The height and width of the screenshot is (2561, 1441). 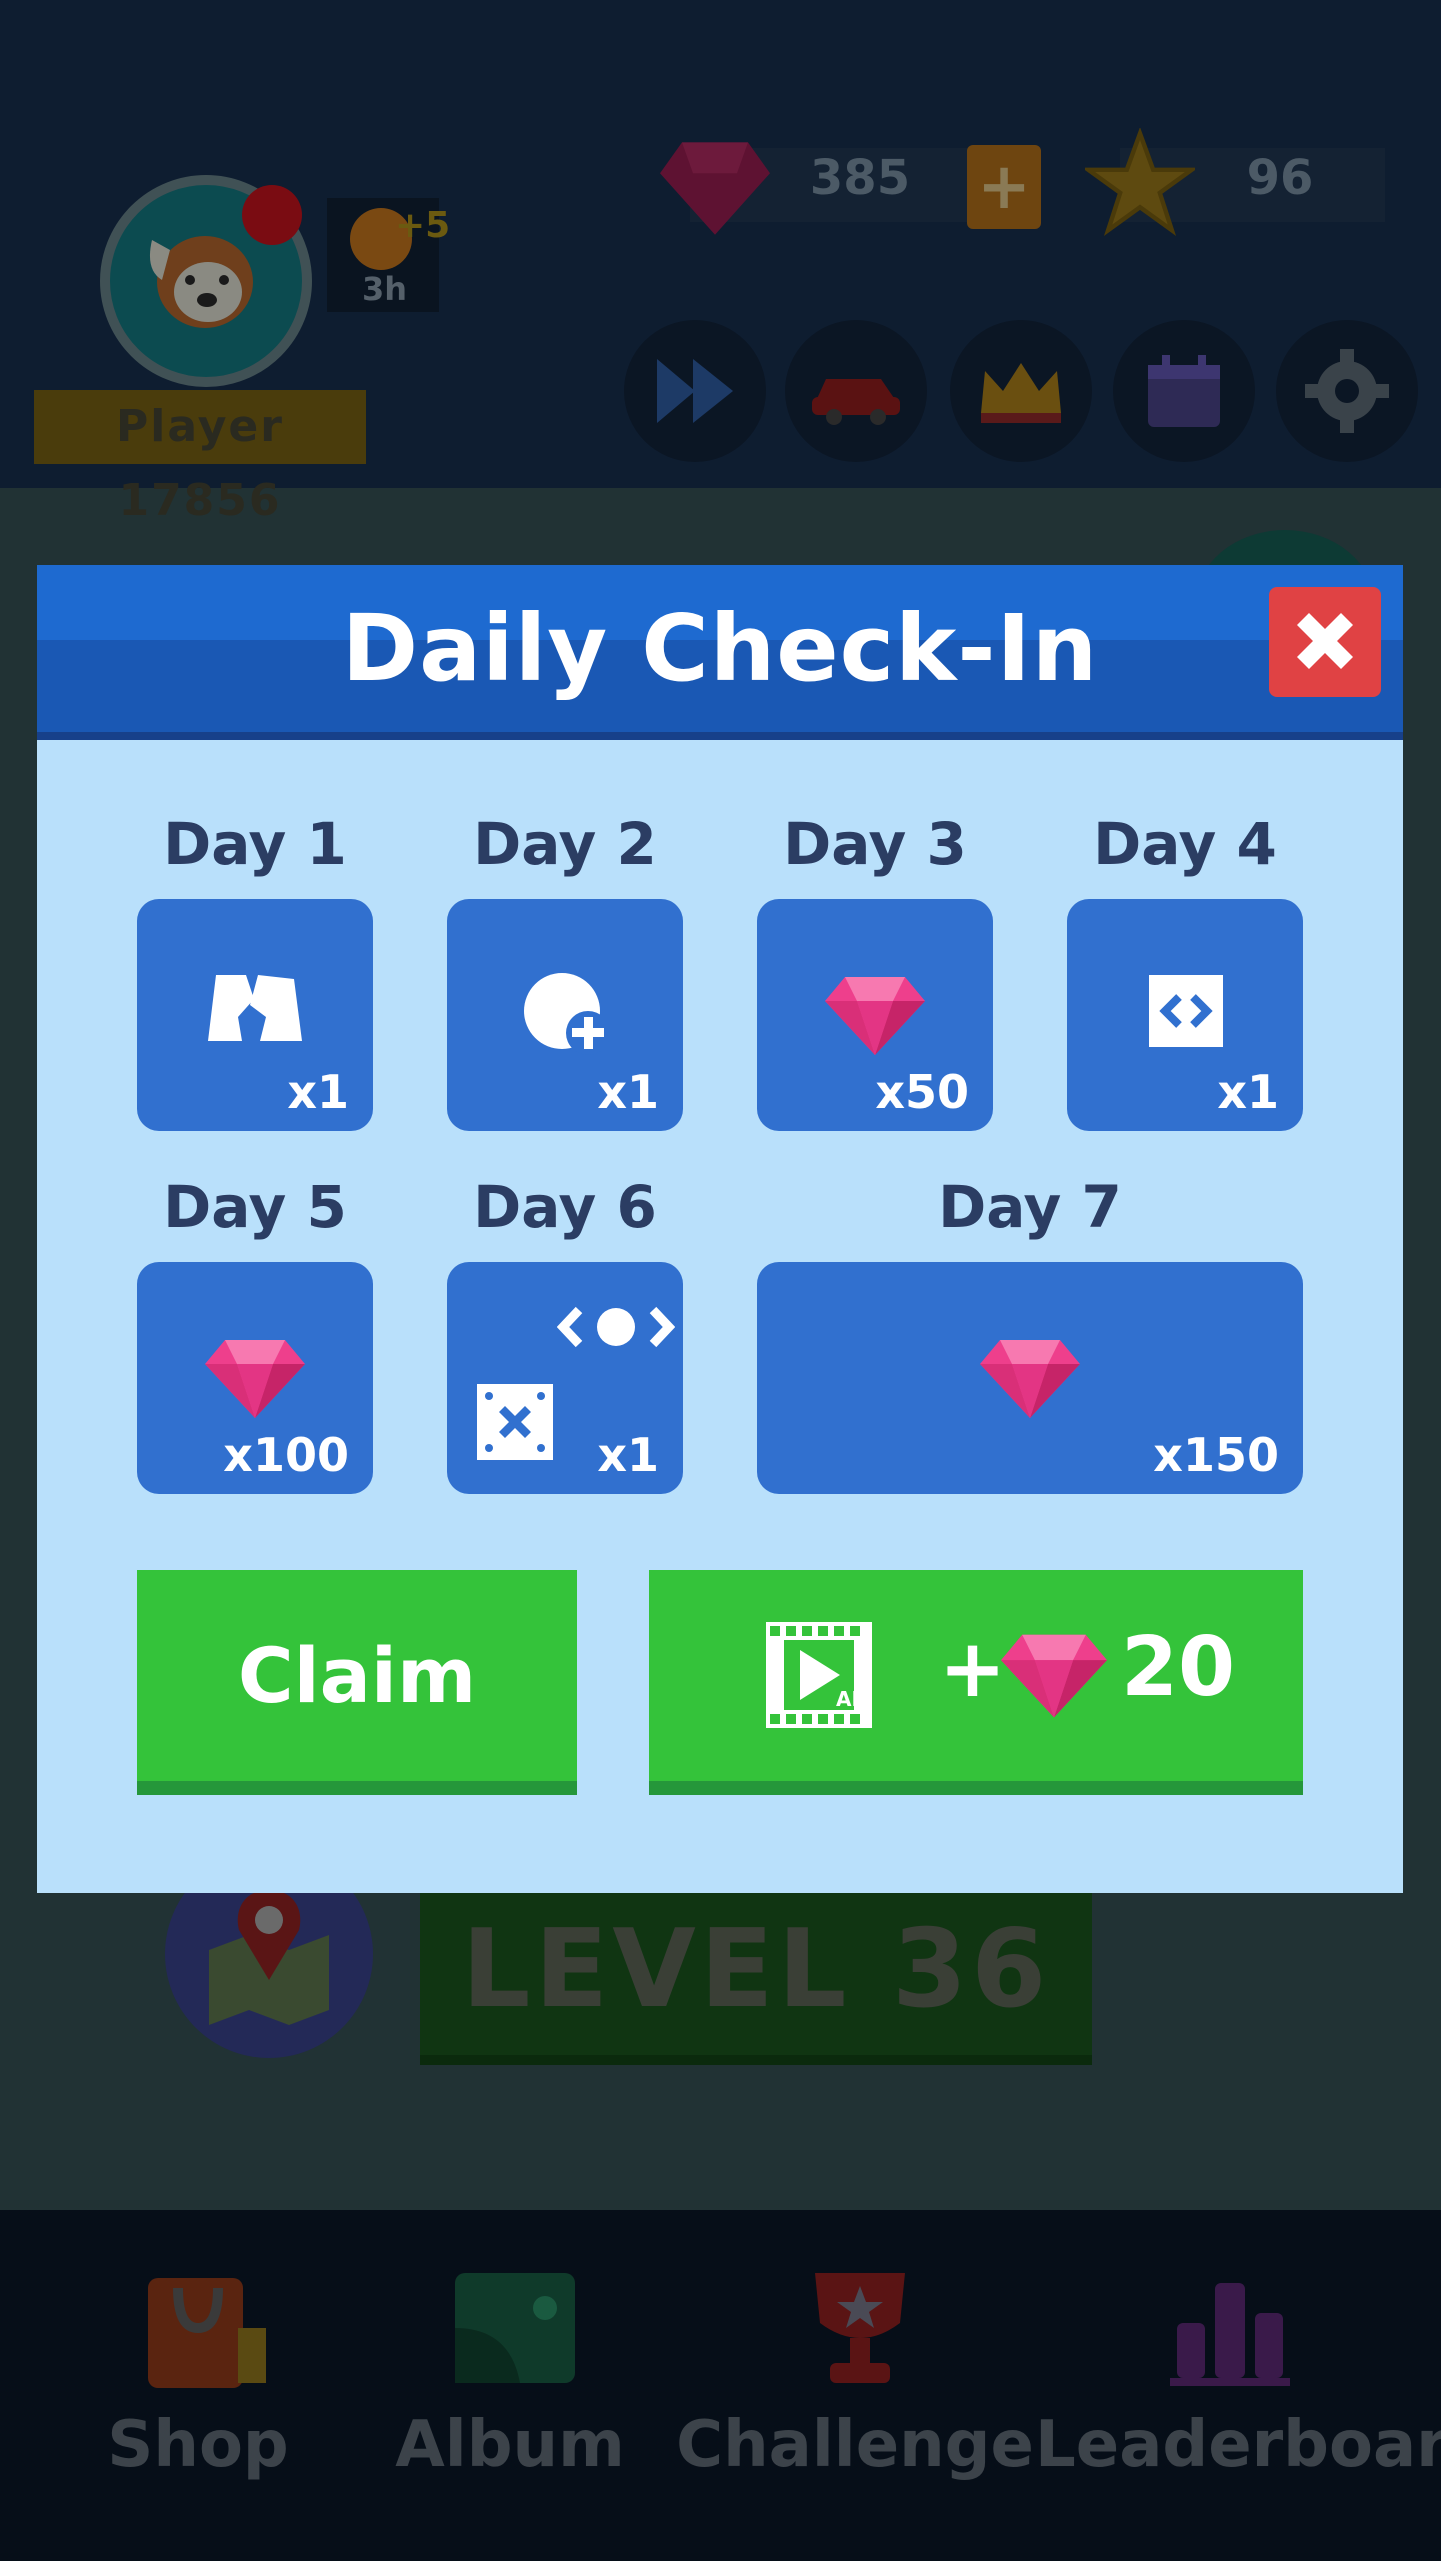 What do you see at coordinates (628, 1092) in the screenshot?
I see `day-2-qty: x1` at bounding box center [628, 1092].